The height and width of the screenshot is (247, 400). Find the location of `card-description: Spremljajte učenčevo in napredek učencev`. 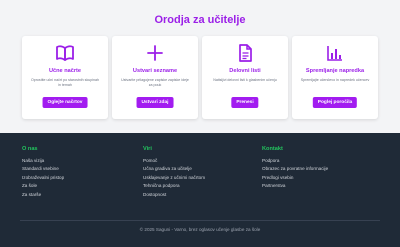

card-description: Spremljajte učenčevo in napredek učencev is located at coordinates (335, 80).